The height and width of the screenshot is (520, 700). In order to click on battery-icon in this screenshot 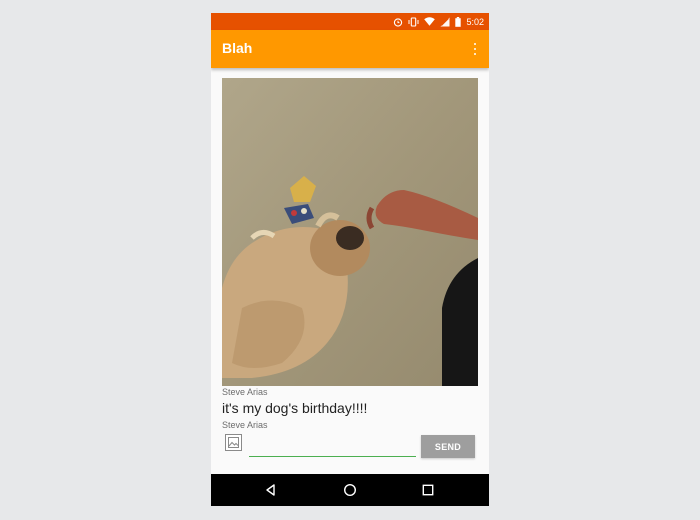, I will do `click(458, 21)`.